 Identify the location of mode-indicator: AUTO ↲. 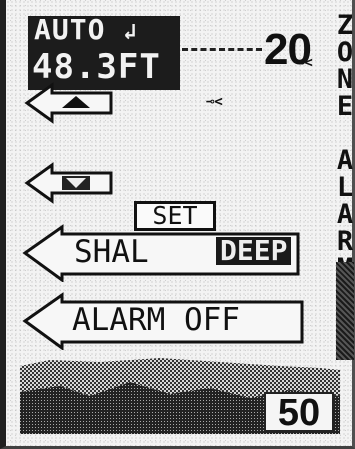
(104, 33).